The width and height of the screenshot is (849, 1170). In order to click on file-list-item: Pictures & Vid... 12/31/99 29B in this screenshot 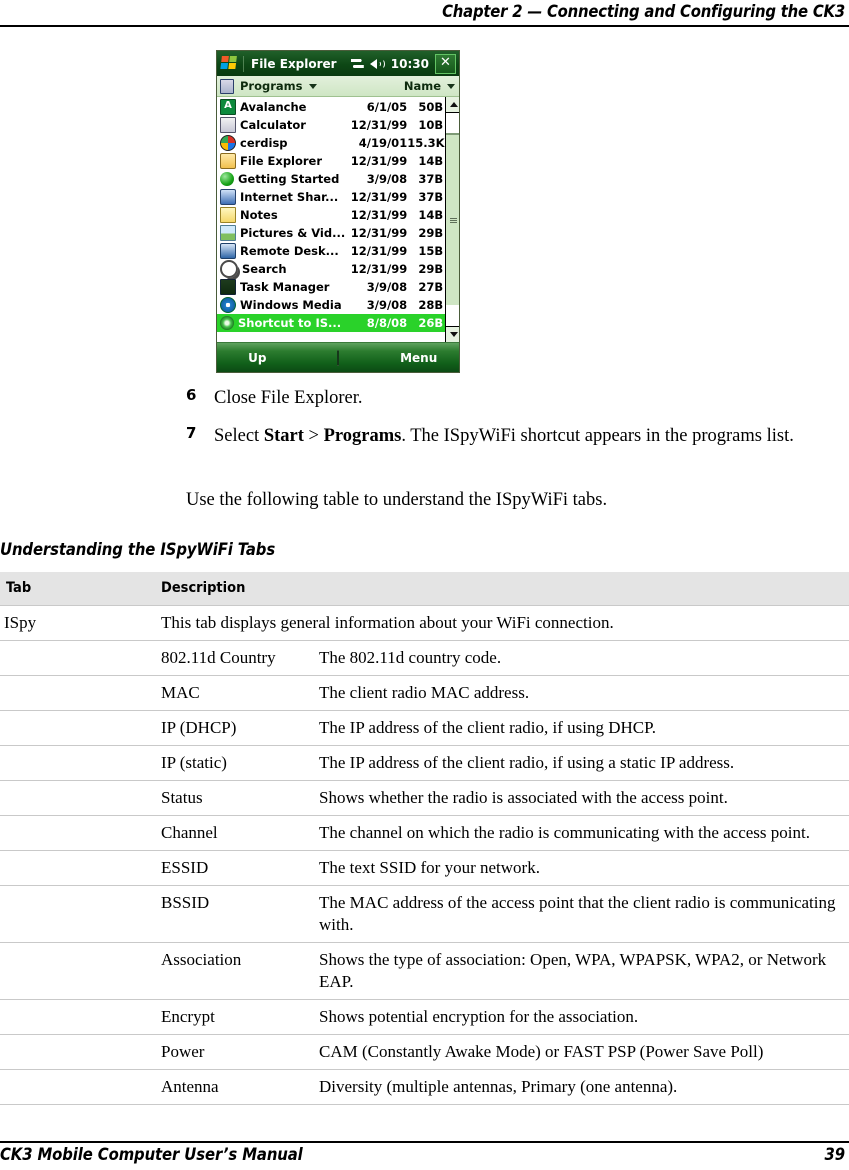, I will do `click(331, 233)`.